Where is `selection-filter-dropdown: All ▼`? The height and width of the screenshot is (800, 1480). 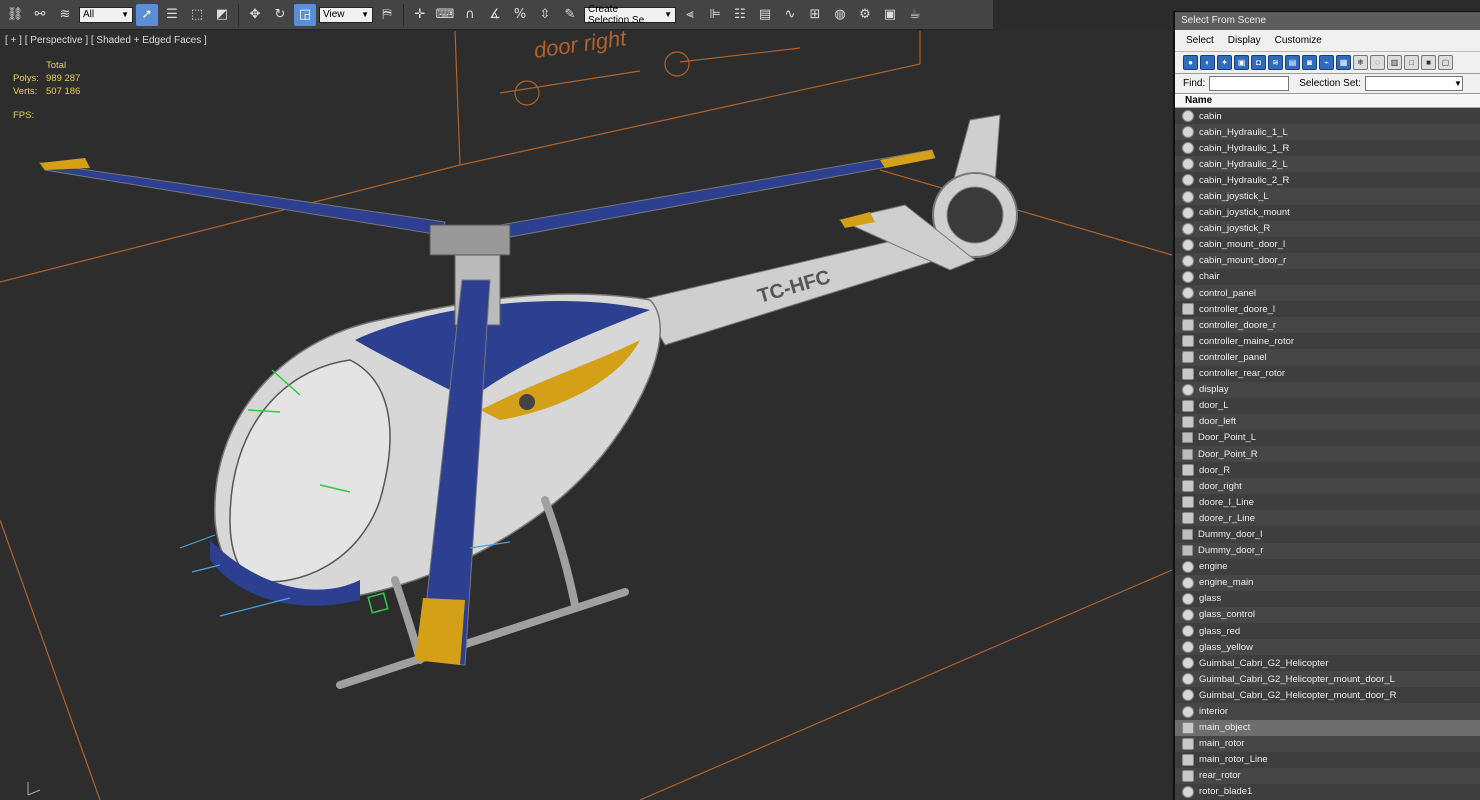 selection-filter-dropdown: All ▼ is located at coordinates (106, 14).